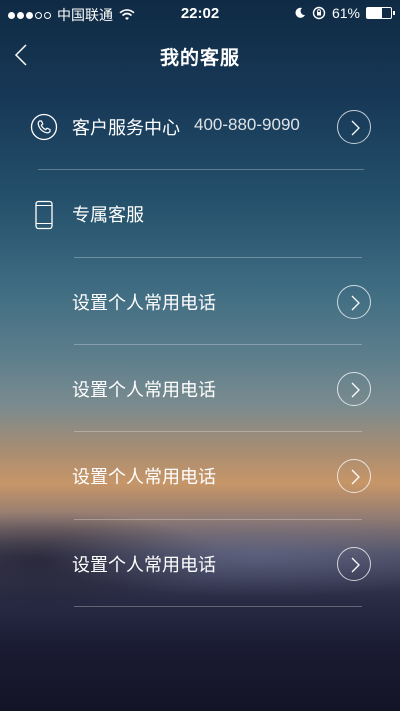 The image size is (400, 711). Describe the element at coordinates (200, 214) in the screenshot. I see `exclusive-service-row: 专属客服` at that location.